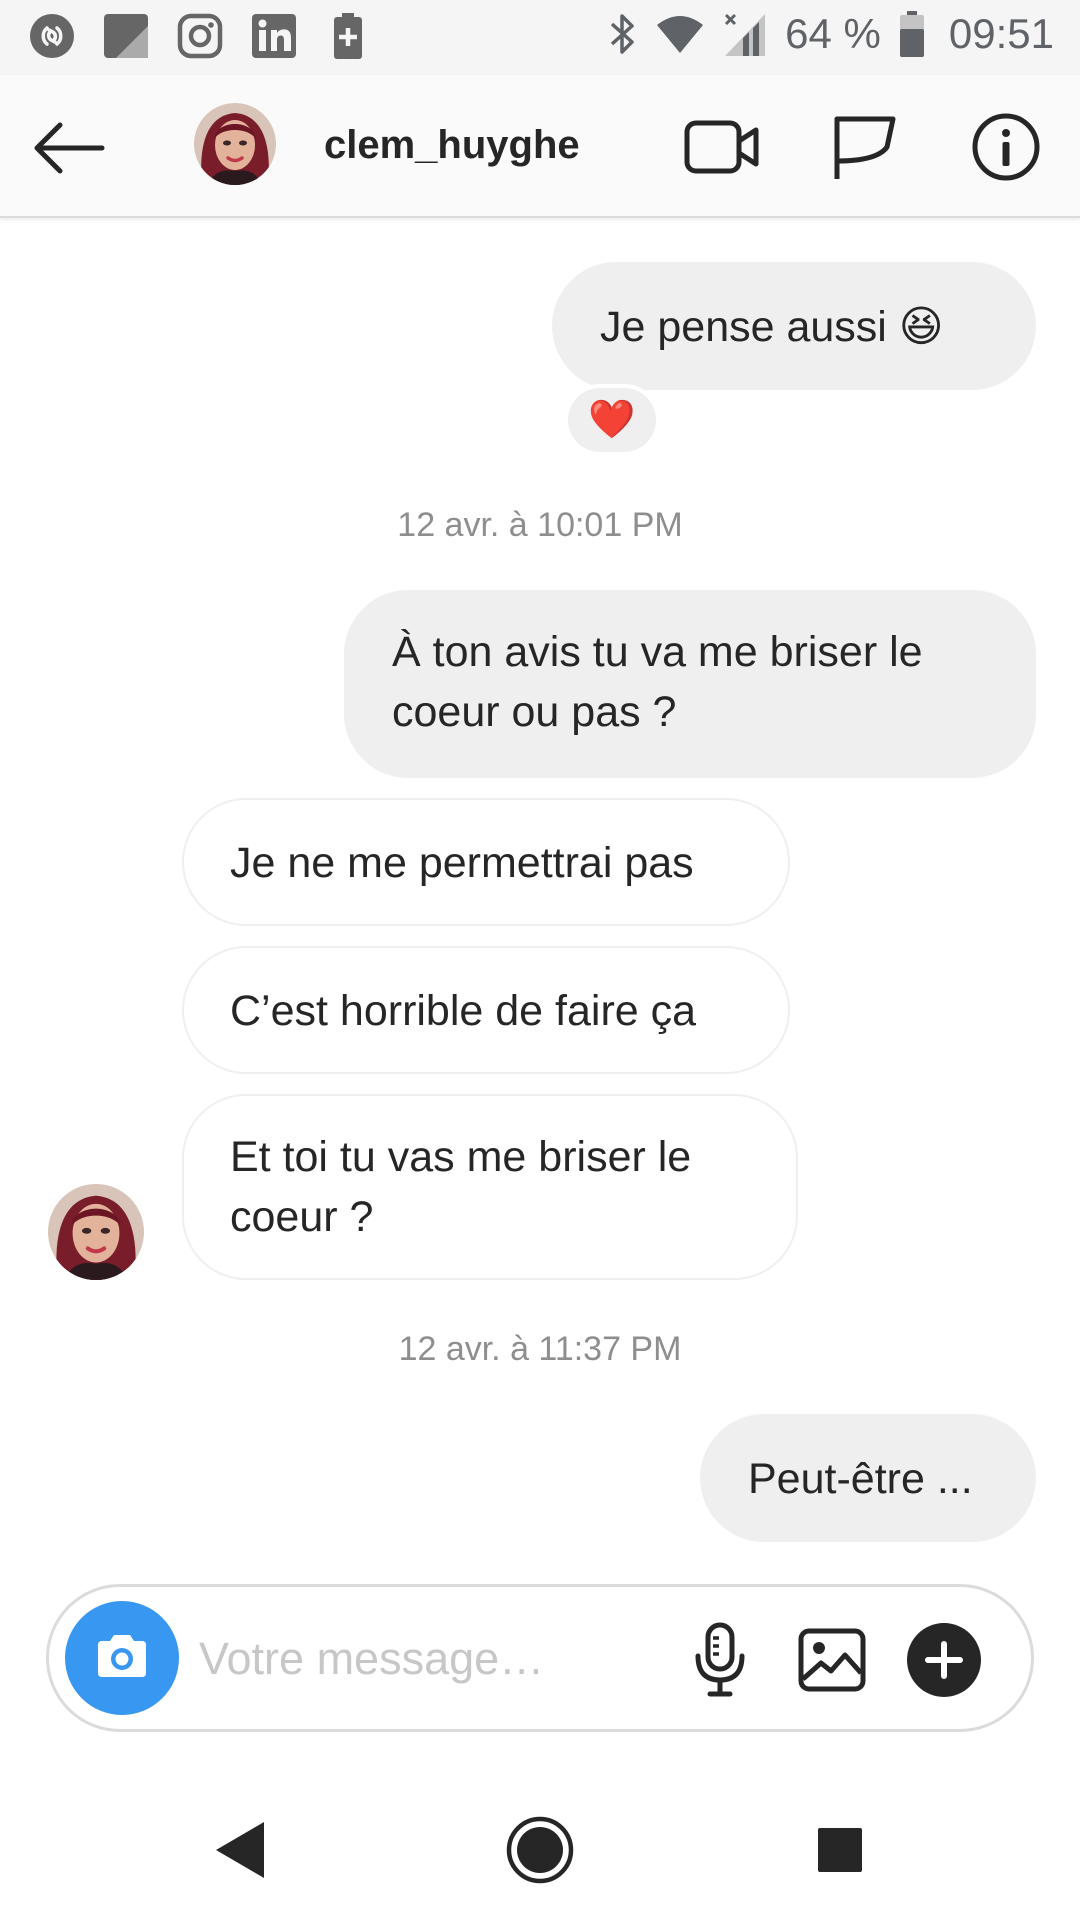  I want to click on message-text: C’est horrible de faire ça, so click(463, 1011).